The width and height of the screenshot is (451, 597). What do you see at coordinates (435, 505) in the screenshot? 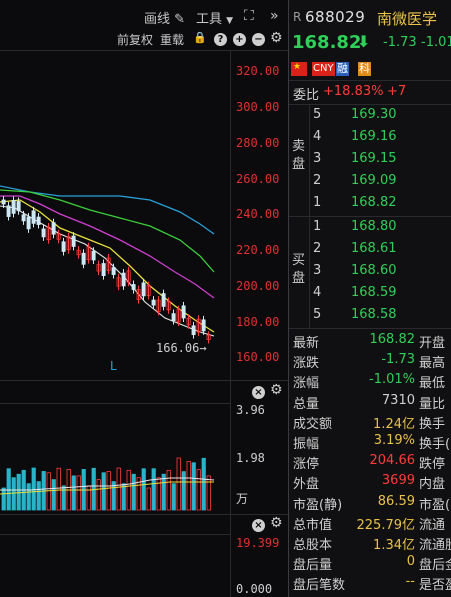
I see `stat-label-secondary: 市盈(` at bounding box center [435, 505].